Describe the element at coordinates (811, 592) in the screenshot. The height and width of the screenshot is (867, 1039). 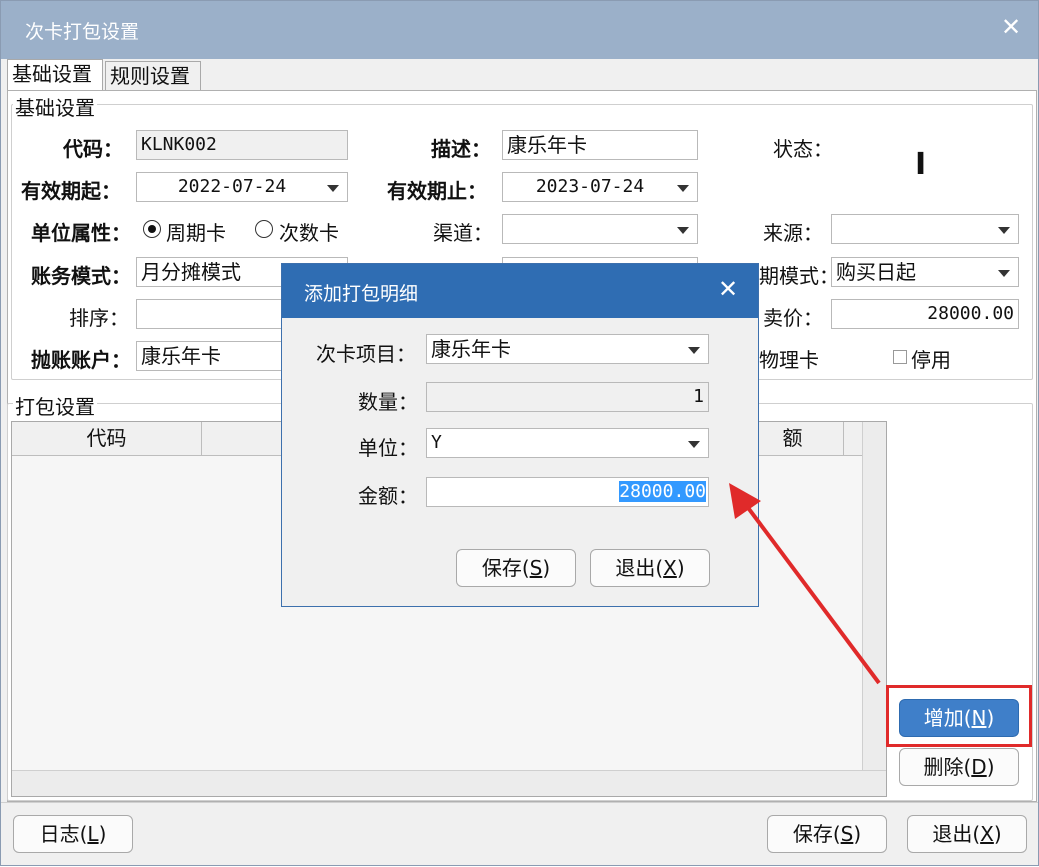
I see `annotation-arrow-line` at that location.